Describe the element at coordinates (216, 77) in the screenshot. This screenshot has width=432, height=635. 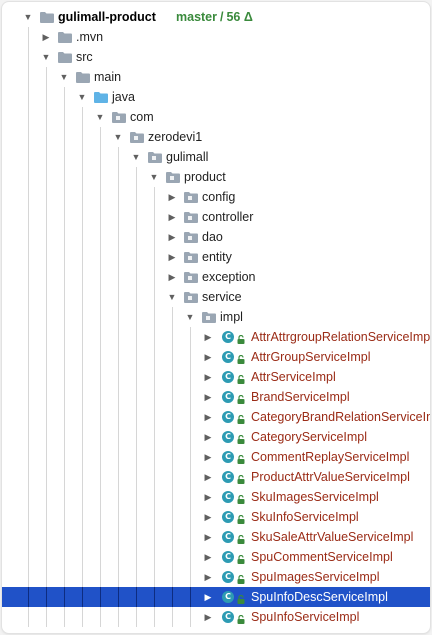
I see `tree-row: ▼ main` at that location.